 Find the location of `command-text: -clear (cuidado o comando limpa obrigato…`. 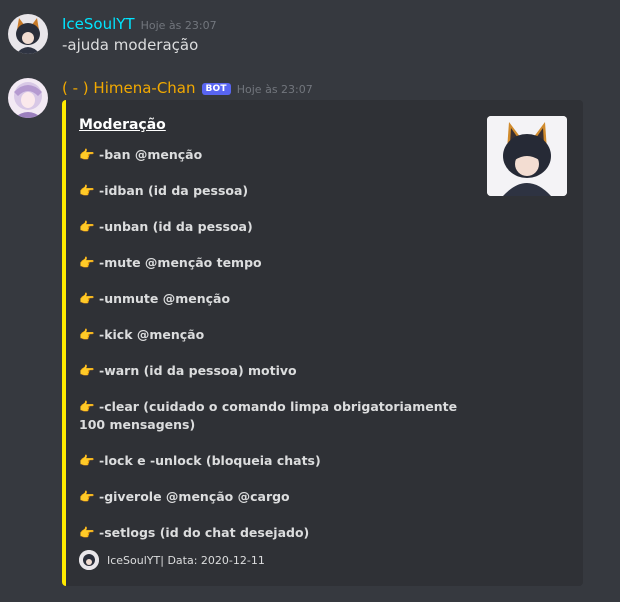

command-text: -clear (cuidado o comando limpa obrigato… is located at coordinates (268, 415).